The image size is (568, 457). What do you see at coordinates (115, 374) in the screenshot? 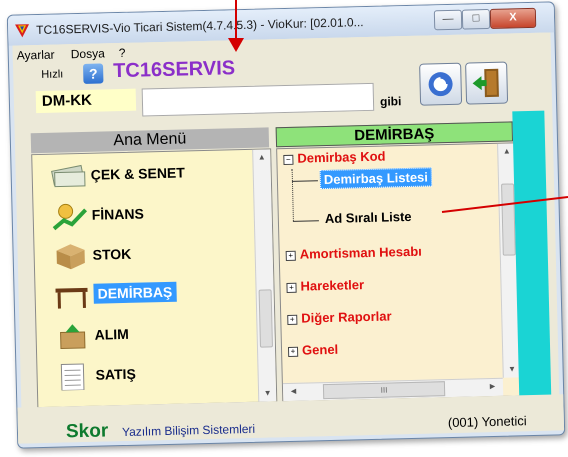
I see `nav-label: SATIŞ` at bounding box center [115, 374].